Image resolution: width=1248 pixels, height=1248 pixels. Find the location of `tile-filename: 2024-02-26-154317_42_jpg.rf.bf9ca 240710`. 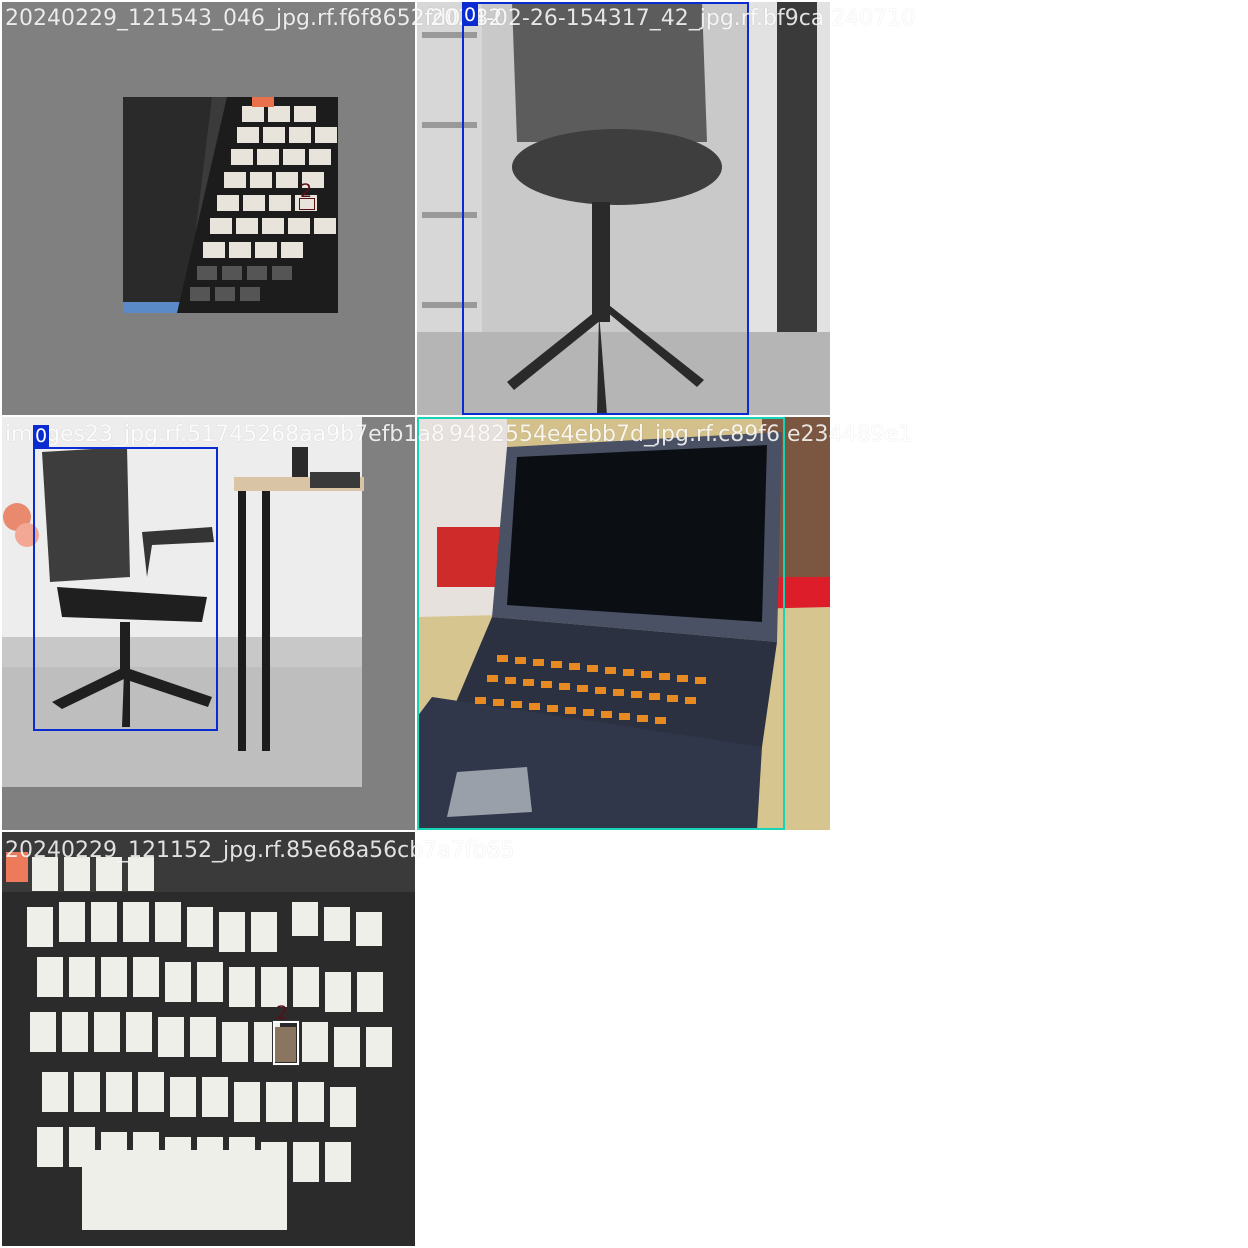

tile-filename: 2024-02-26-154317_42_jpg.rf.bf9ca 240710 is located at coordinates (673, 18).